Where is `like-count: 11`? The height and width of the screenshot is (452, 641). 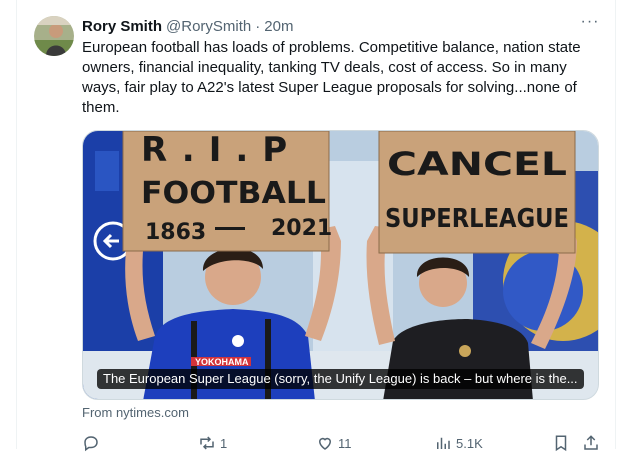
like-count: 11 is located at coordinates (345, 443).